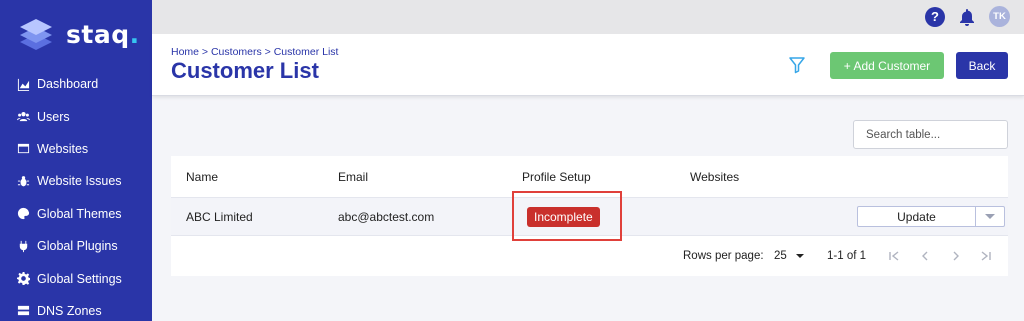 Image resolution: width=1024 pixels, height=321 pixels. I want to click on sidebar-item-global-plugins: Global Plugins, so click(76, 246).